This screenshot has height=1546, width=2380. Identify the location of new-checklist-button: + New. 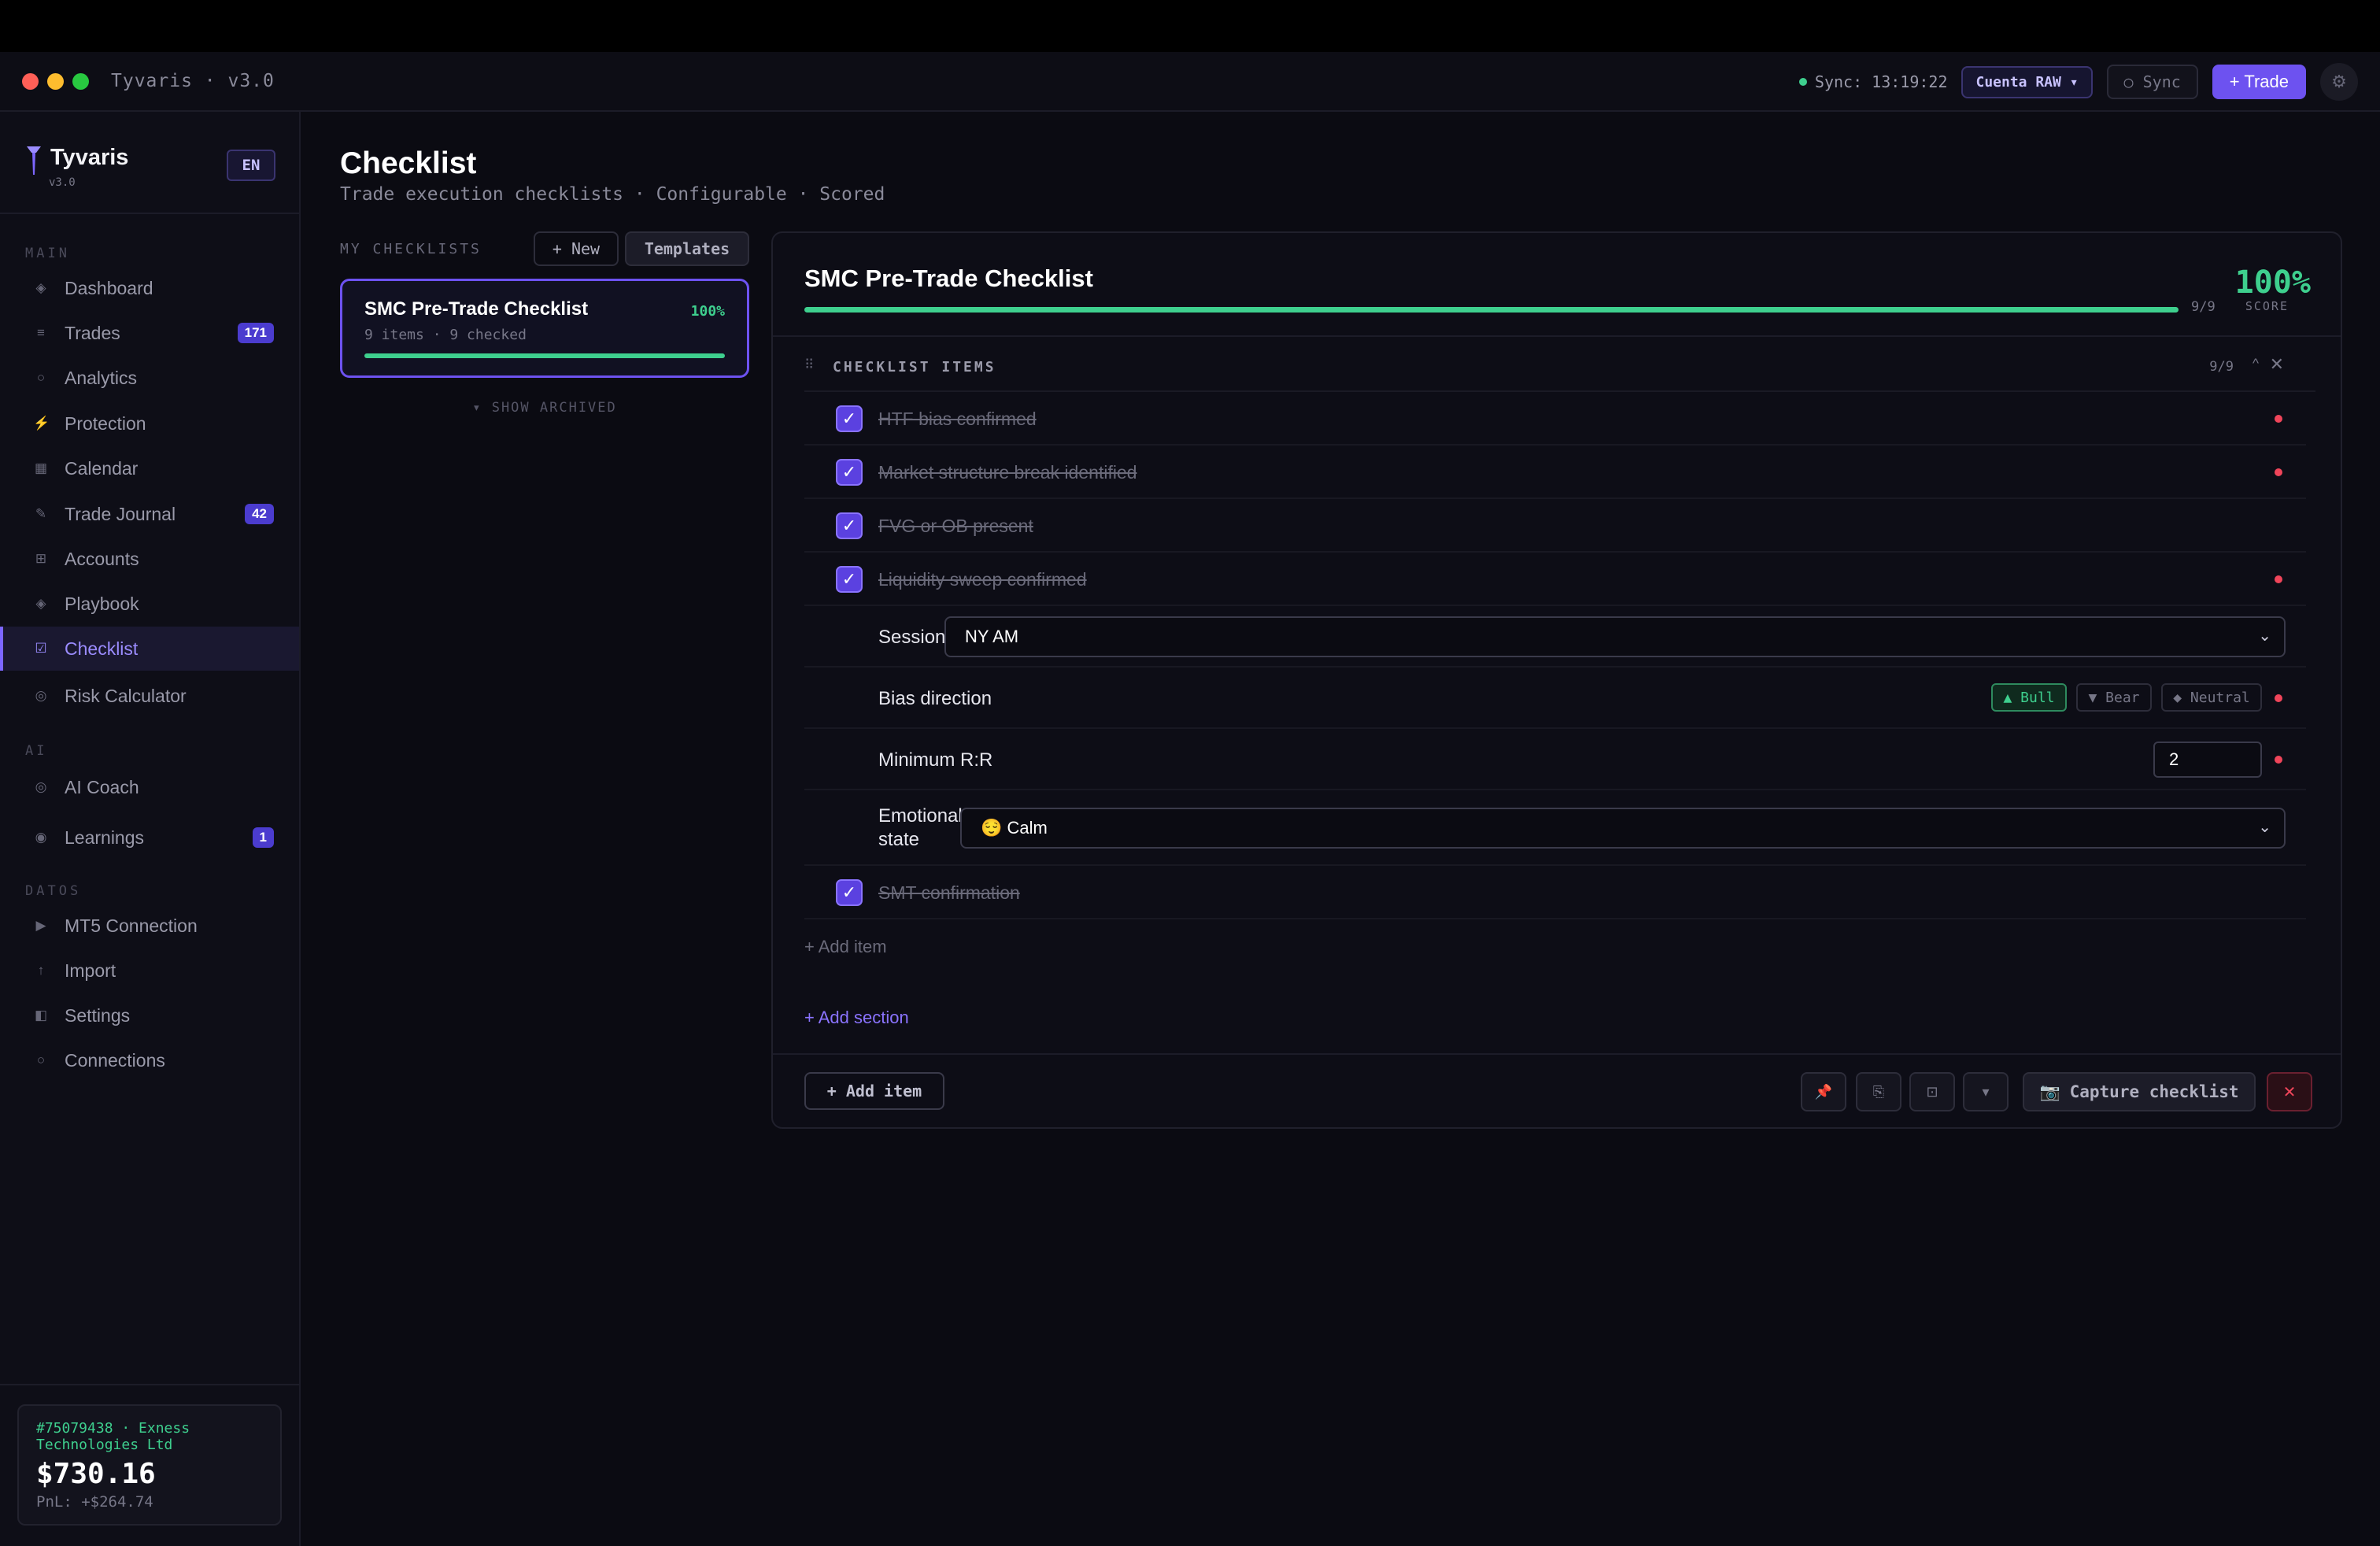
(576, 248).